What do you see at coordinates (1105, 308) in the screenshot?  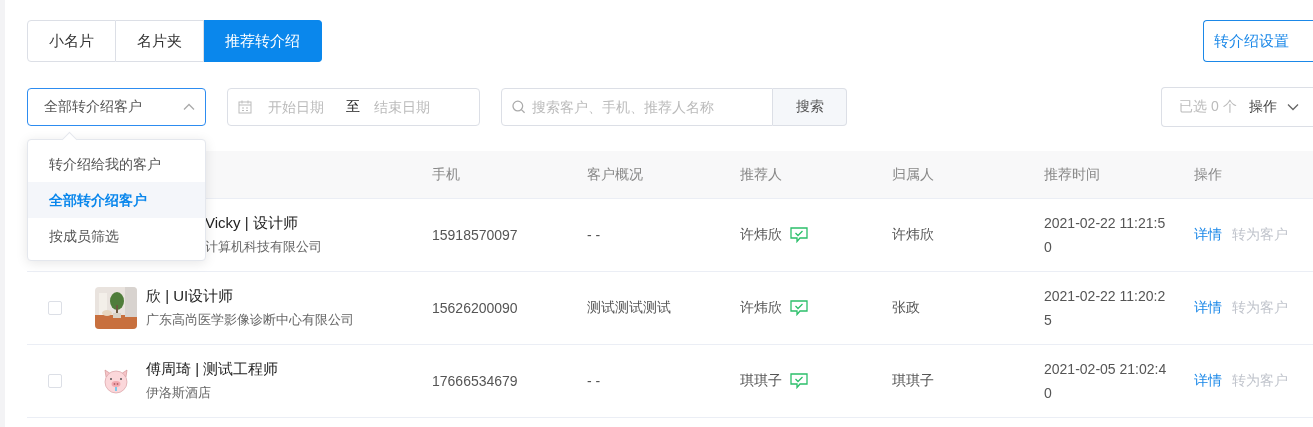 I see `time-cell-text: 2021-02-22 11:20:25` at bounding box center [1105, 308].